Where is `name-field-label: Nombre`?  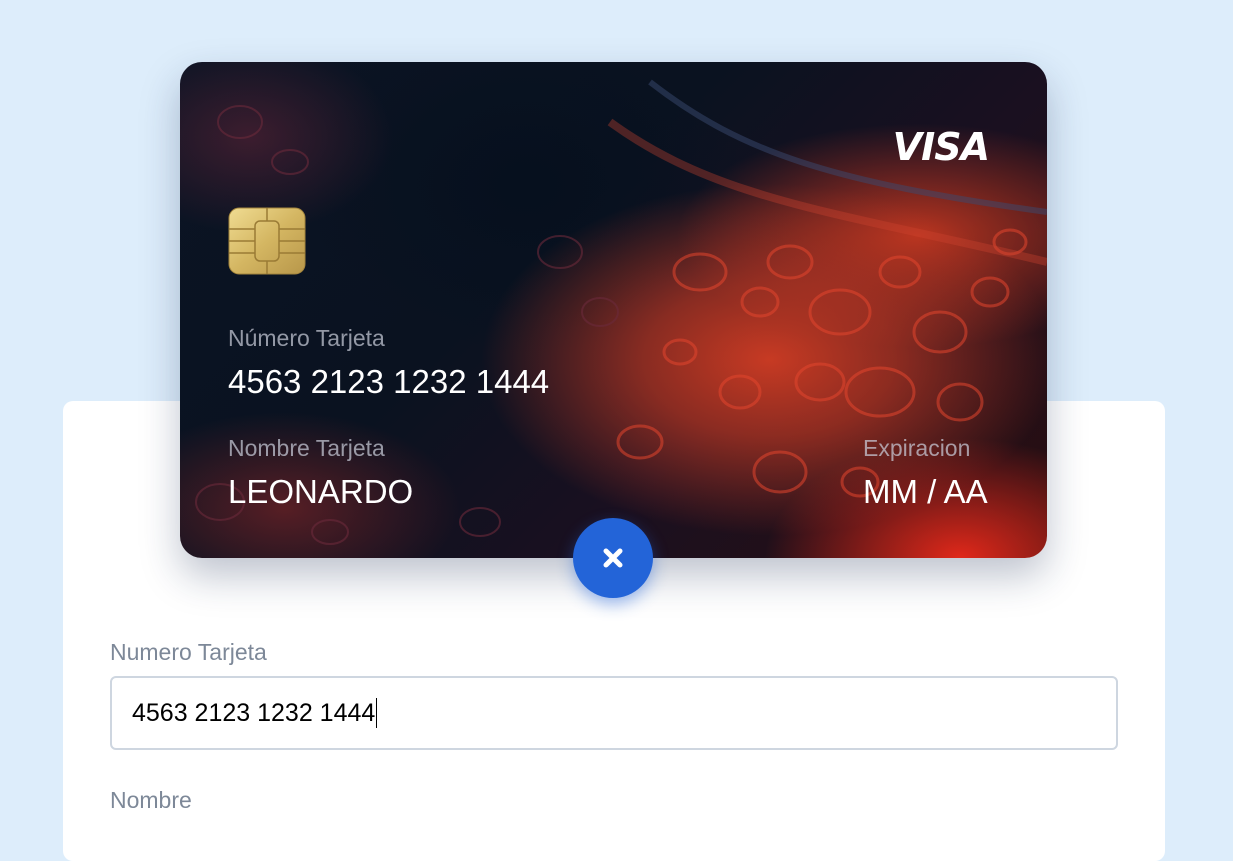 name-field-label: Nombre is located at coordinates (151, 800).